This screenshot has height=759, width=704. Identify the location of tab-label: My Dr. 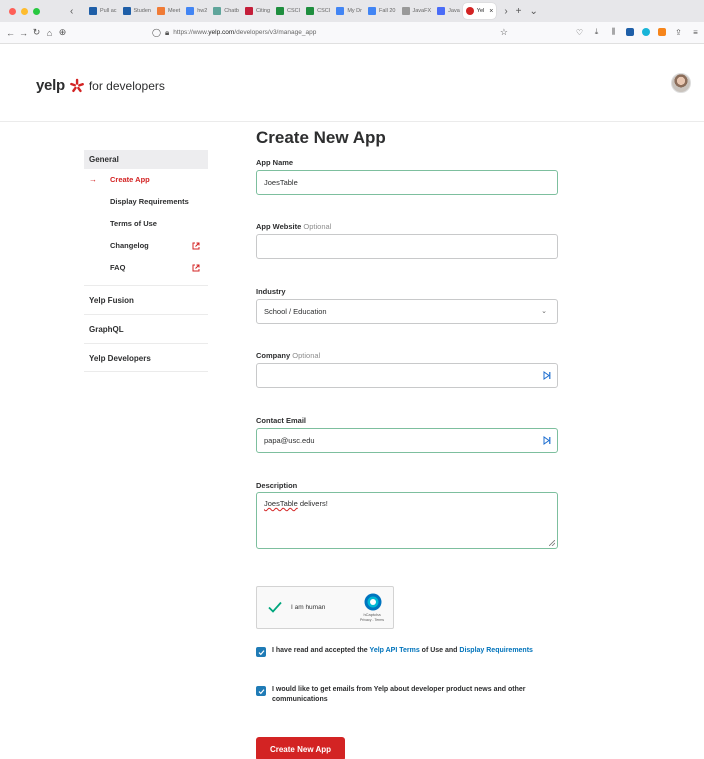
(354, 11).